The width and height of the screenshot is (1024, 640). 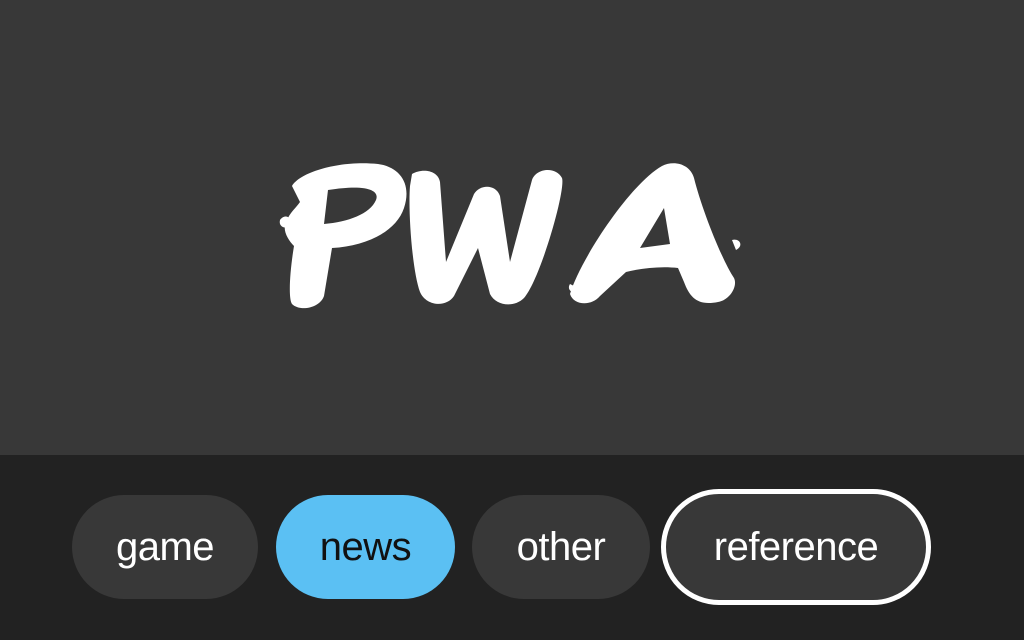 I want to click on category-chip-label: news, so click(x=365, y=546).